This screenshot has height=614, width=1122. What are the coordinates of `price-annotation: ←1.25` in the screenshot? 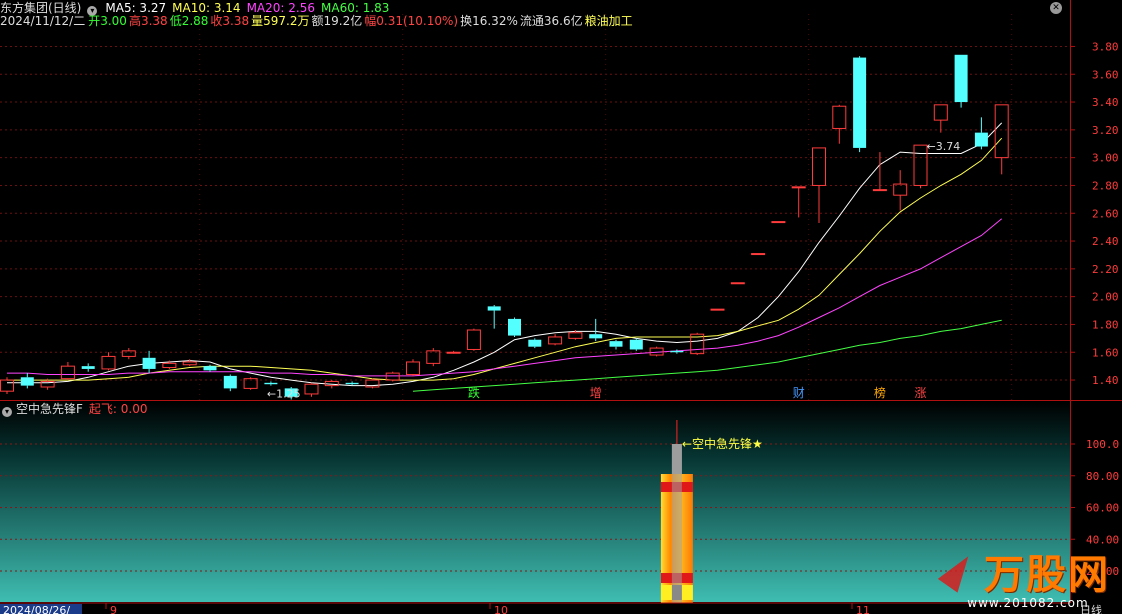 It's located at (284, 394).